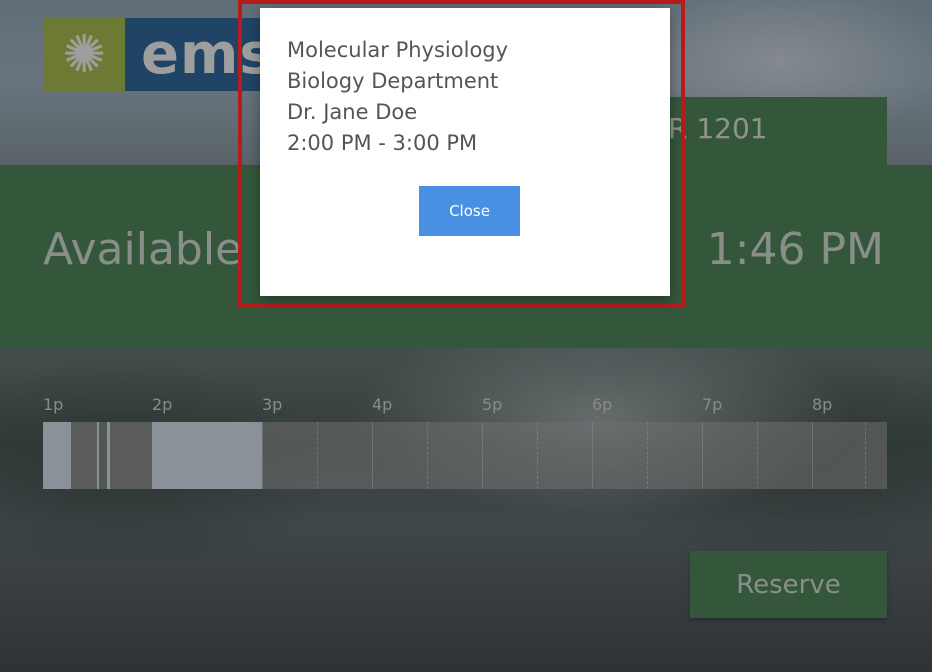  What do you see at coordinates (398, 50) in the screenshot?
I see `event-title: Molecular Physiology` at bounding box center [398, 50].